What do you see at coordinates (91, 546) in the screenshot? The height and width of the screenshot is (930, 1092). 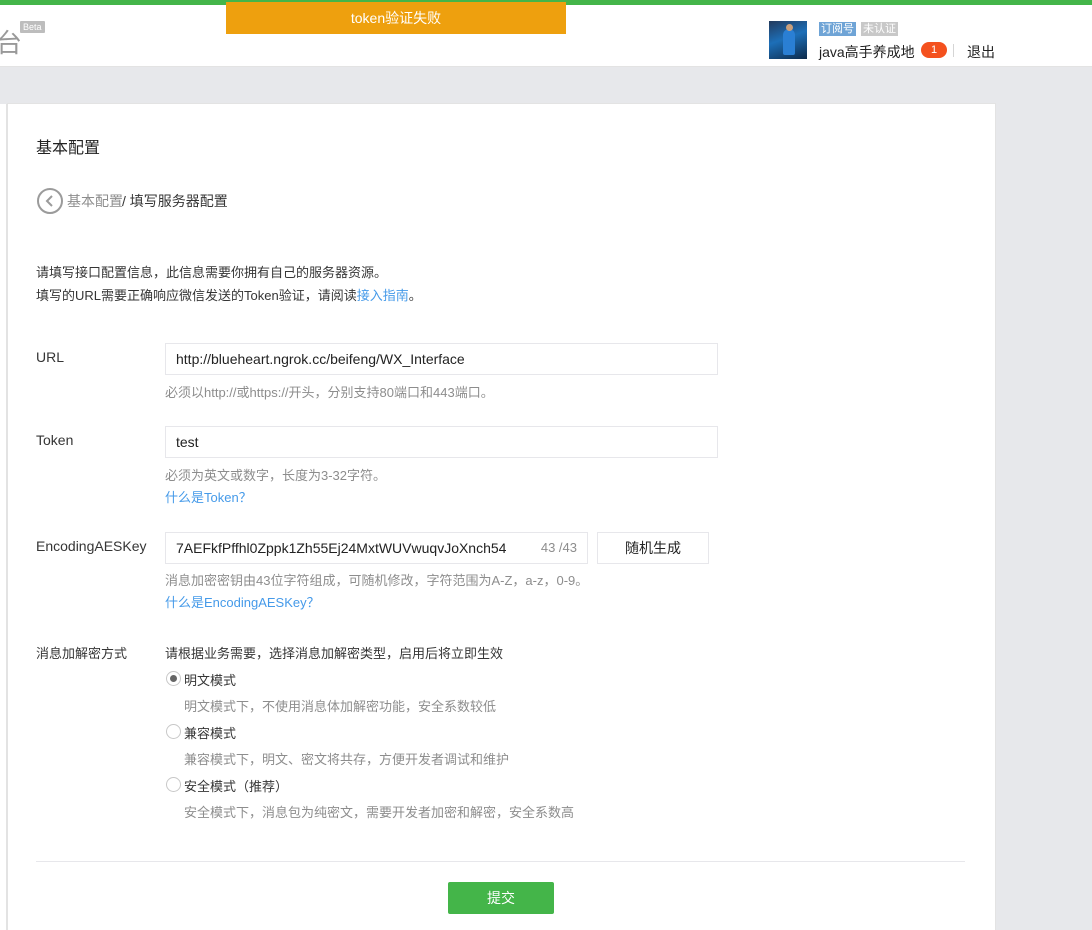 I see `aes-key-label: EncodingAESKey` at bounding box center [91, 546].